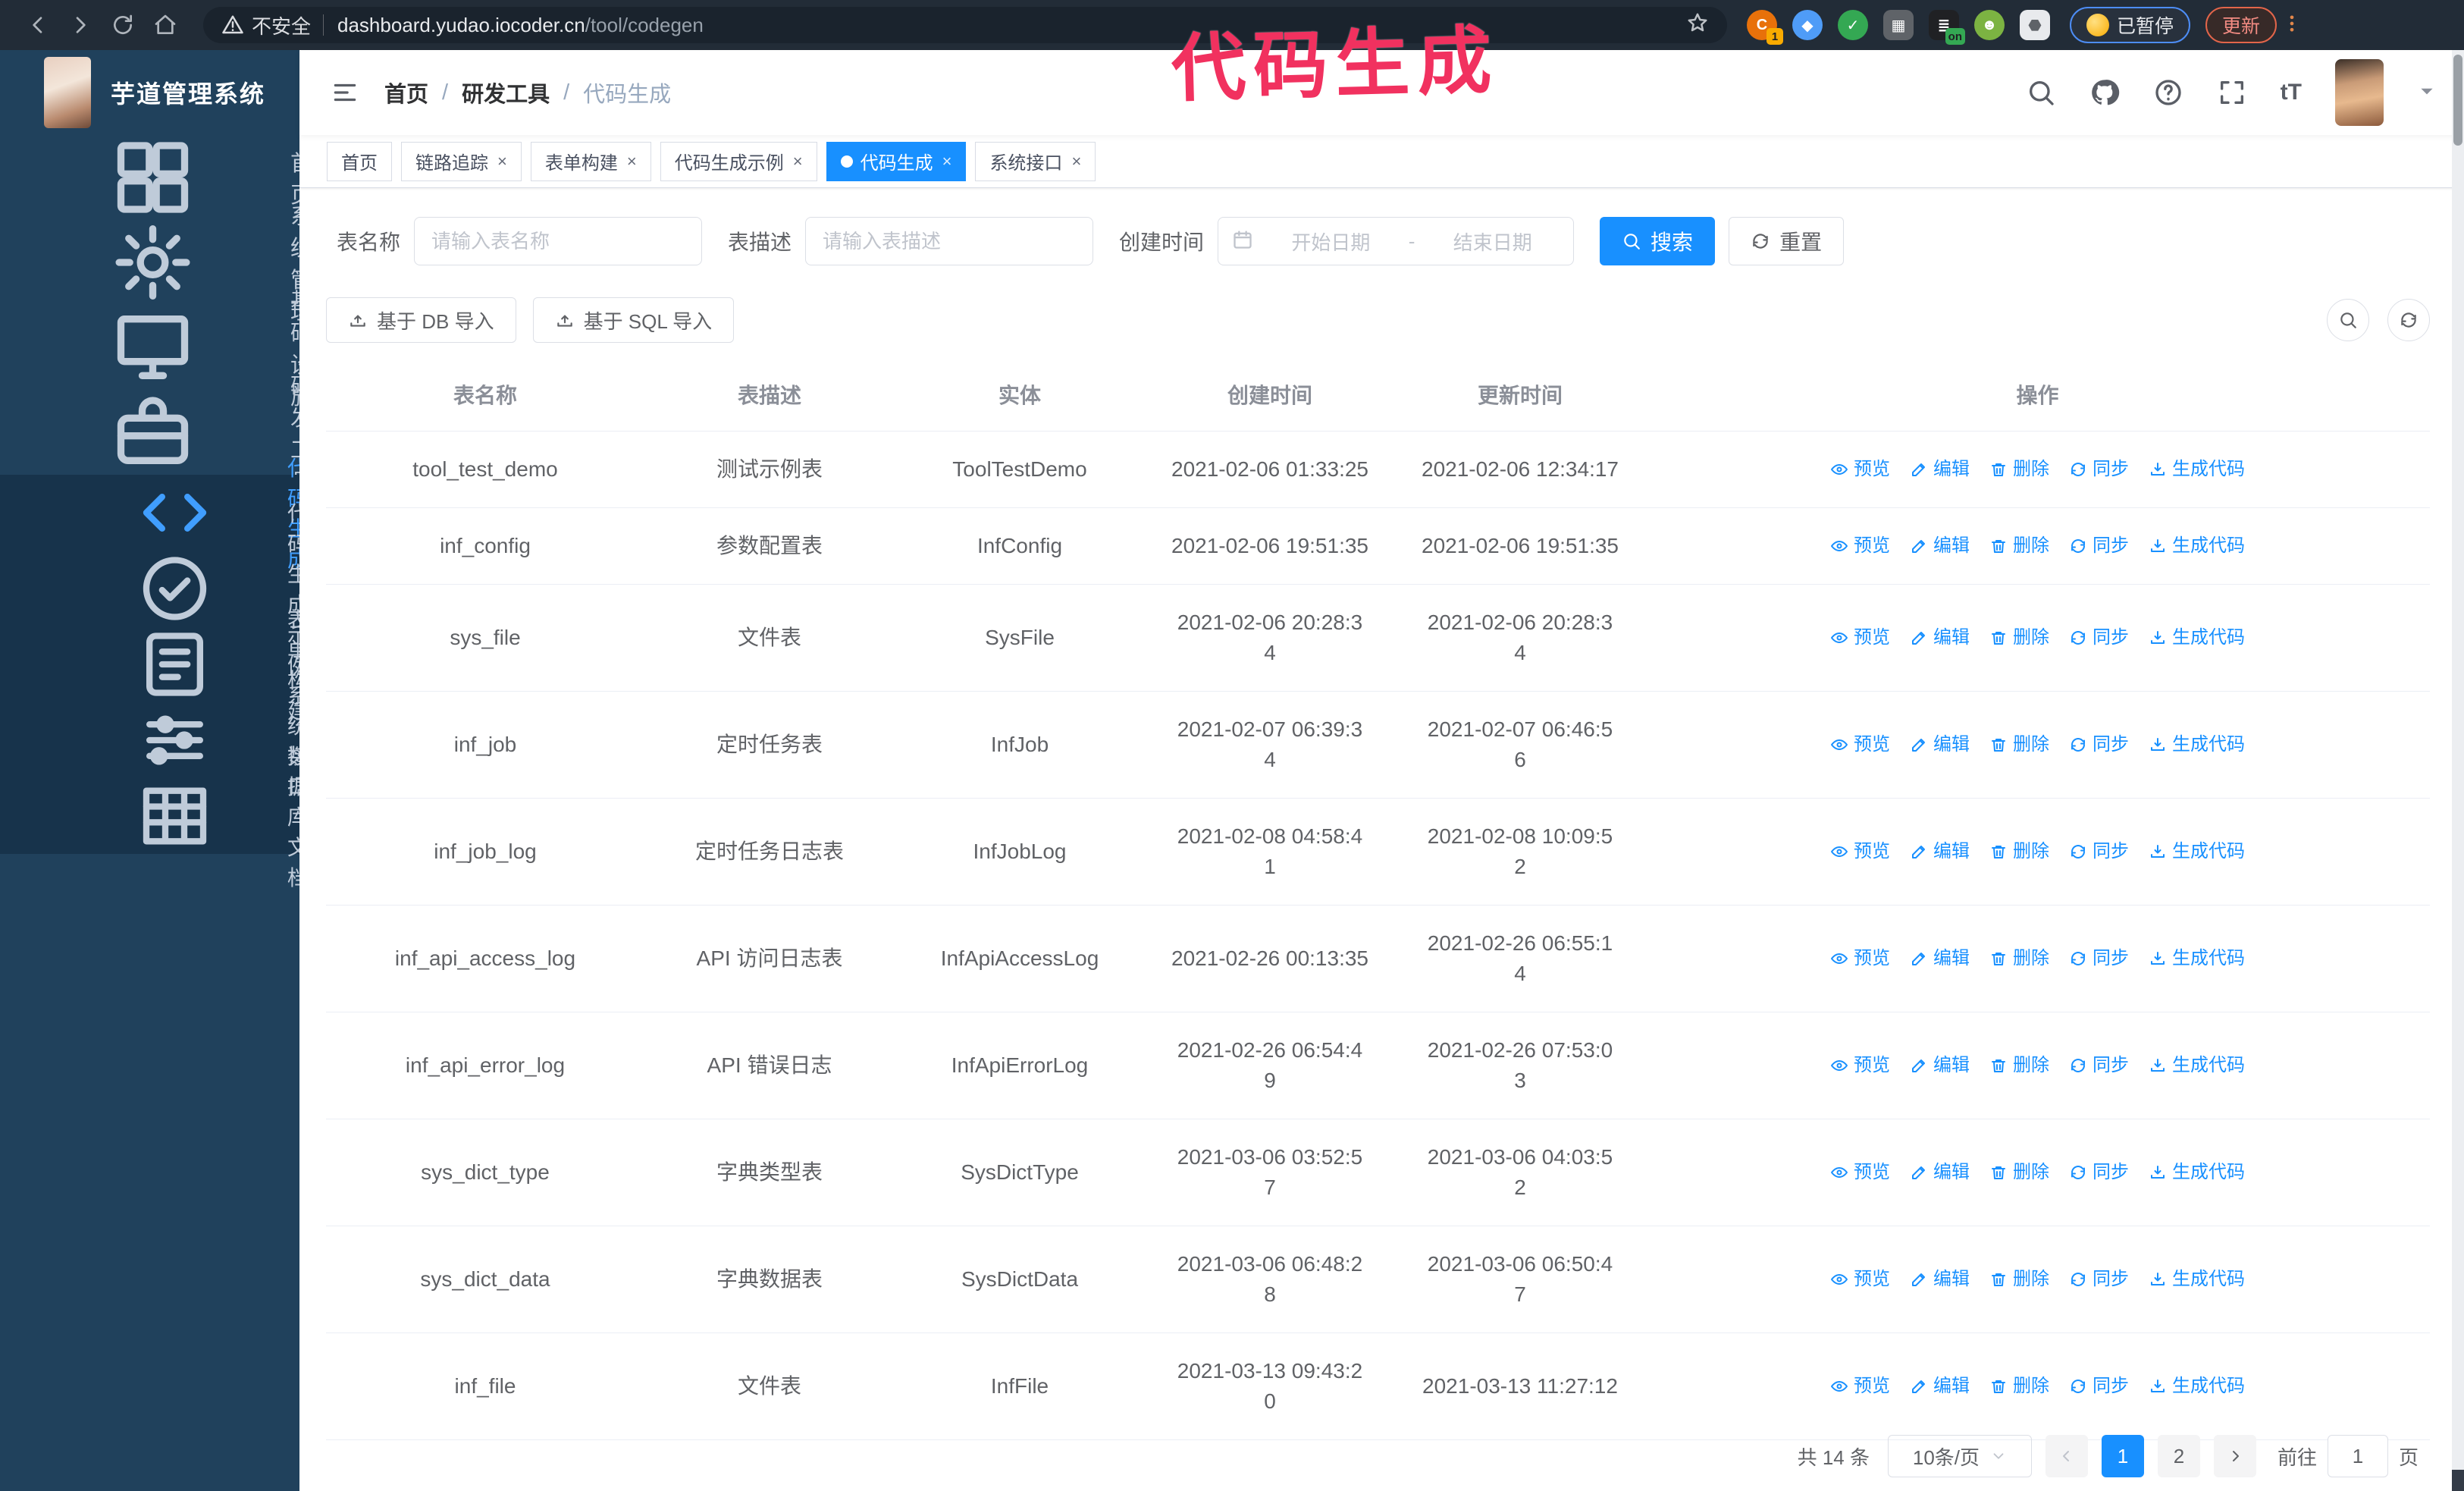 This screenshot has width=2464, height=1491. What do you see at coordinates (150, 92) in the screenshot?
I see `logo: 芋道管理系统` at bounding box center [150, 92].